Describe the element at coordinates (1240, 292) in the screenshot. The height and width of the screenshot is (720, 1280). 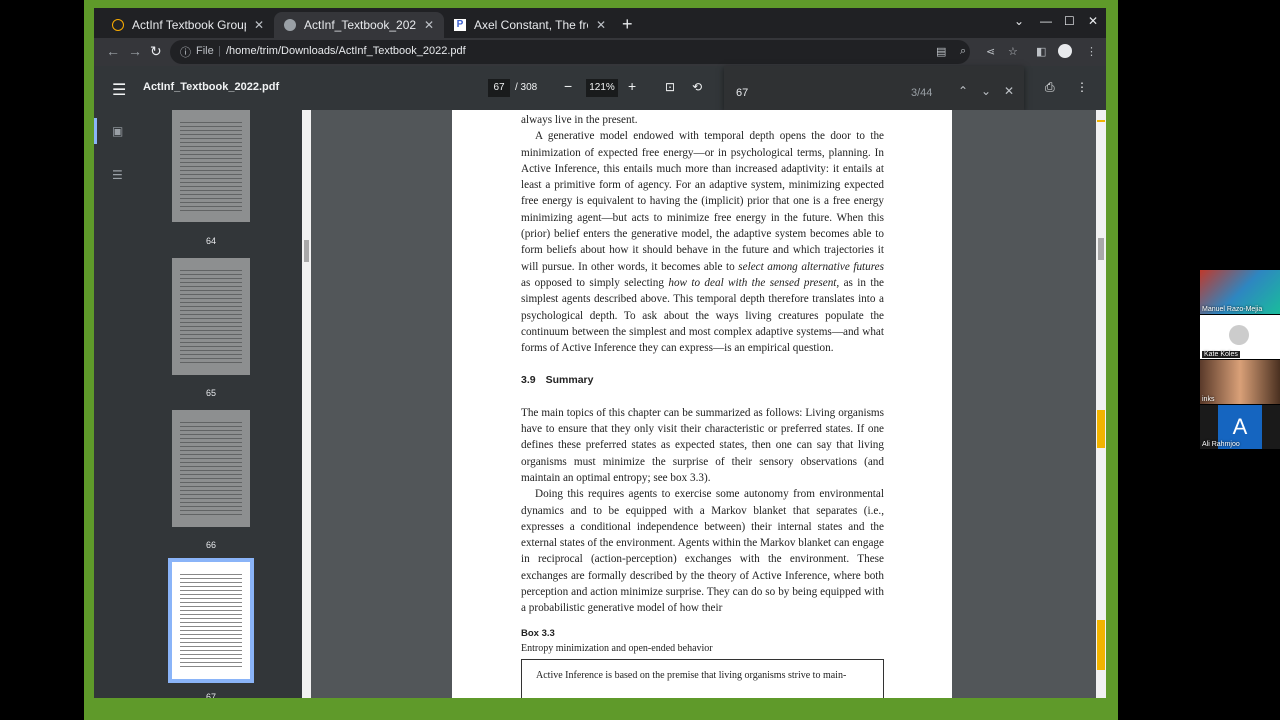
I see `participant-tile: Manuel Razo-Mejia` at that location.